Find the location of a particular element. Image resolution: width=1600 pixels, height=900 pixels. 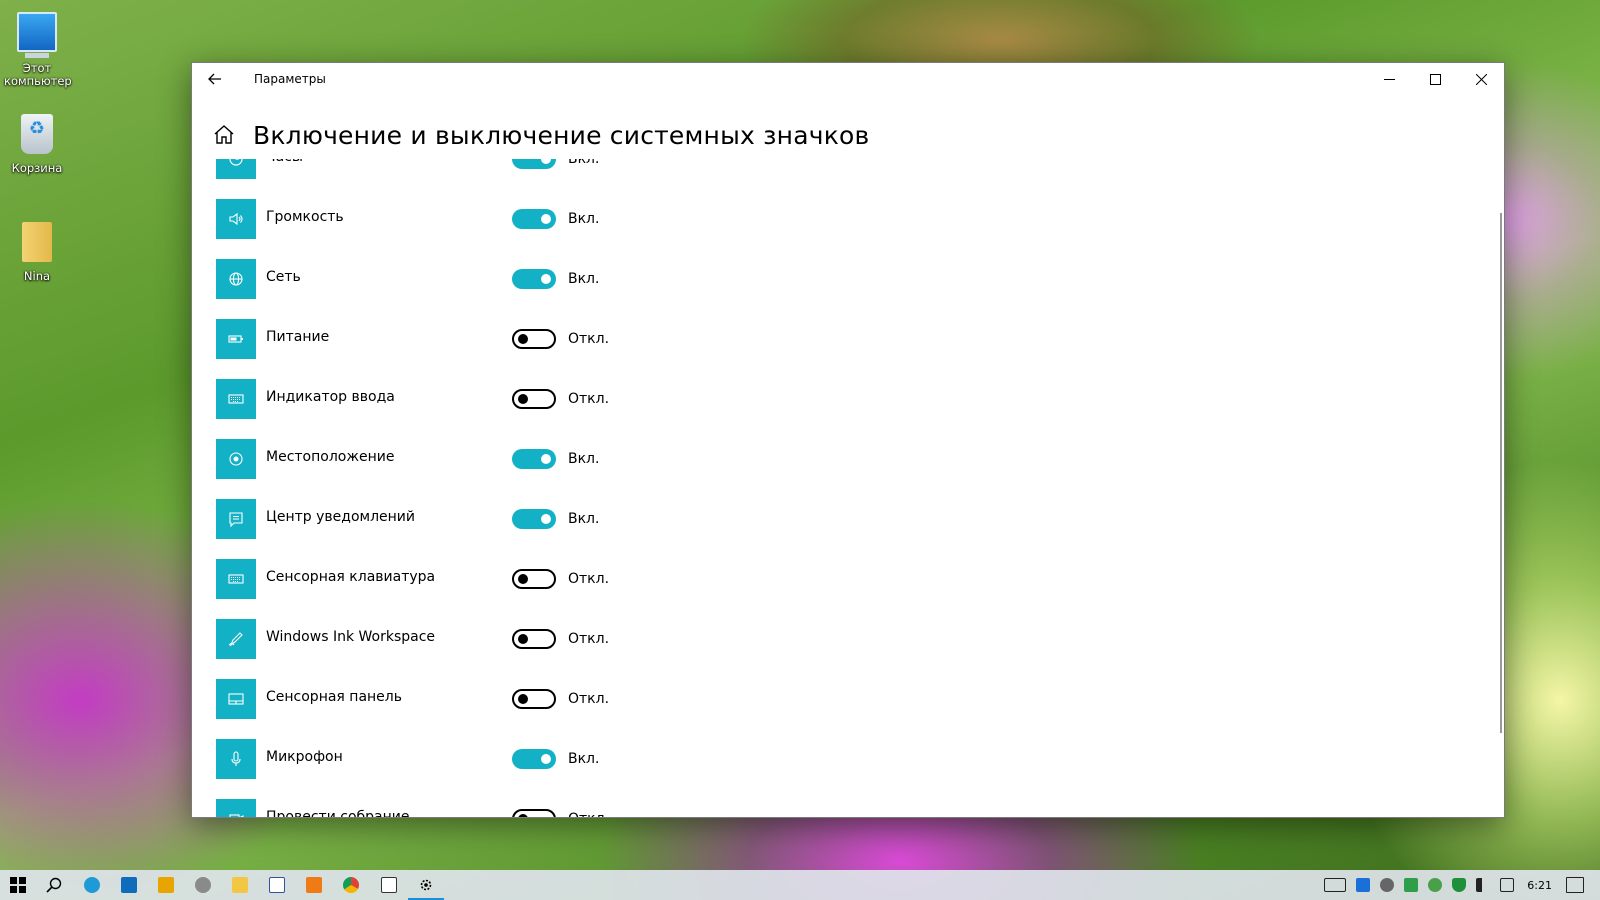

taskbar-mail is located at coordinates (129, 885).